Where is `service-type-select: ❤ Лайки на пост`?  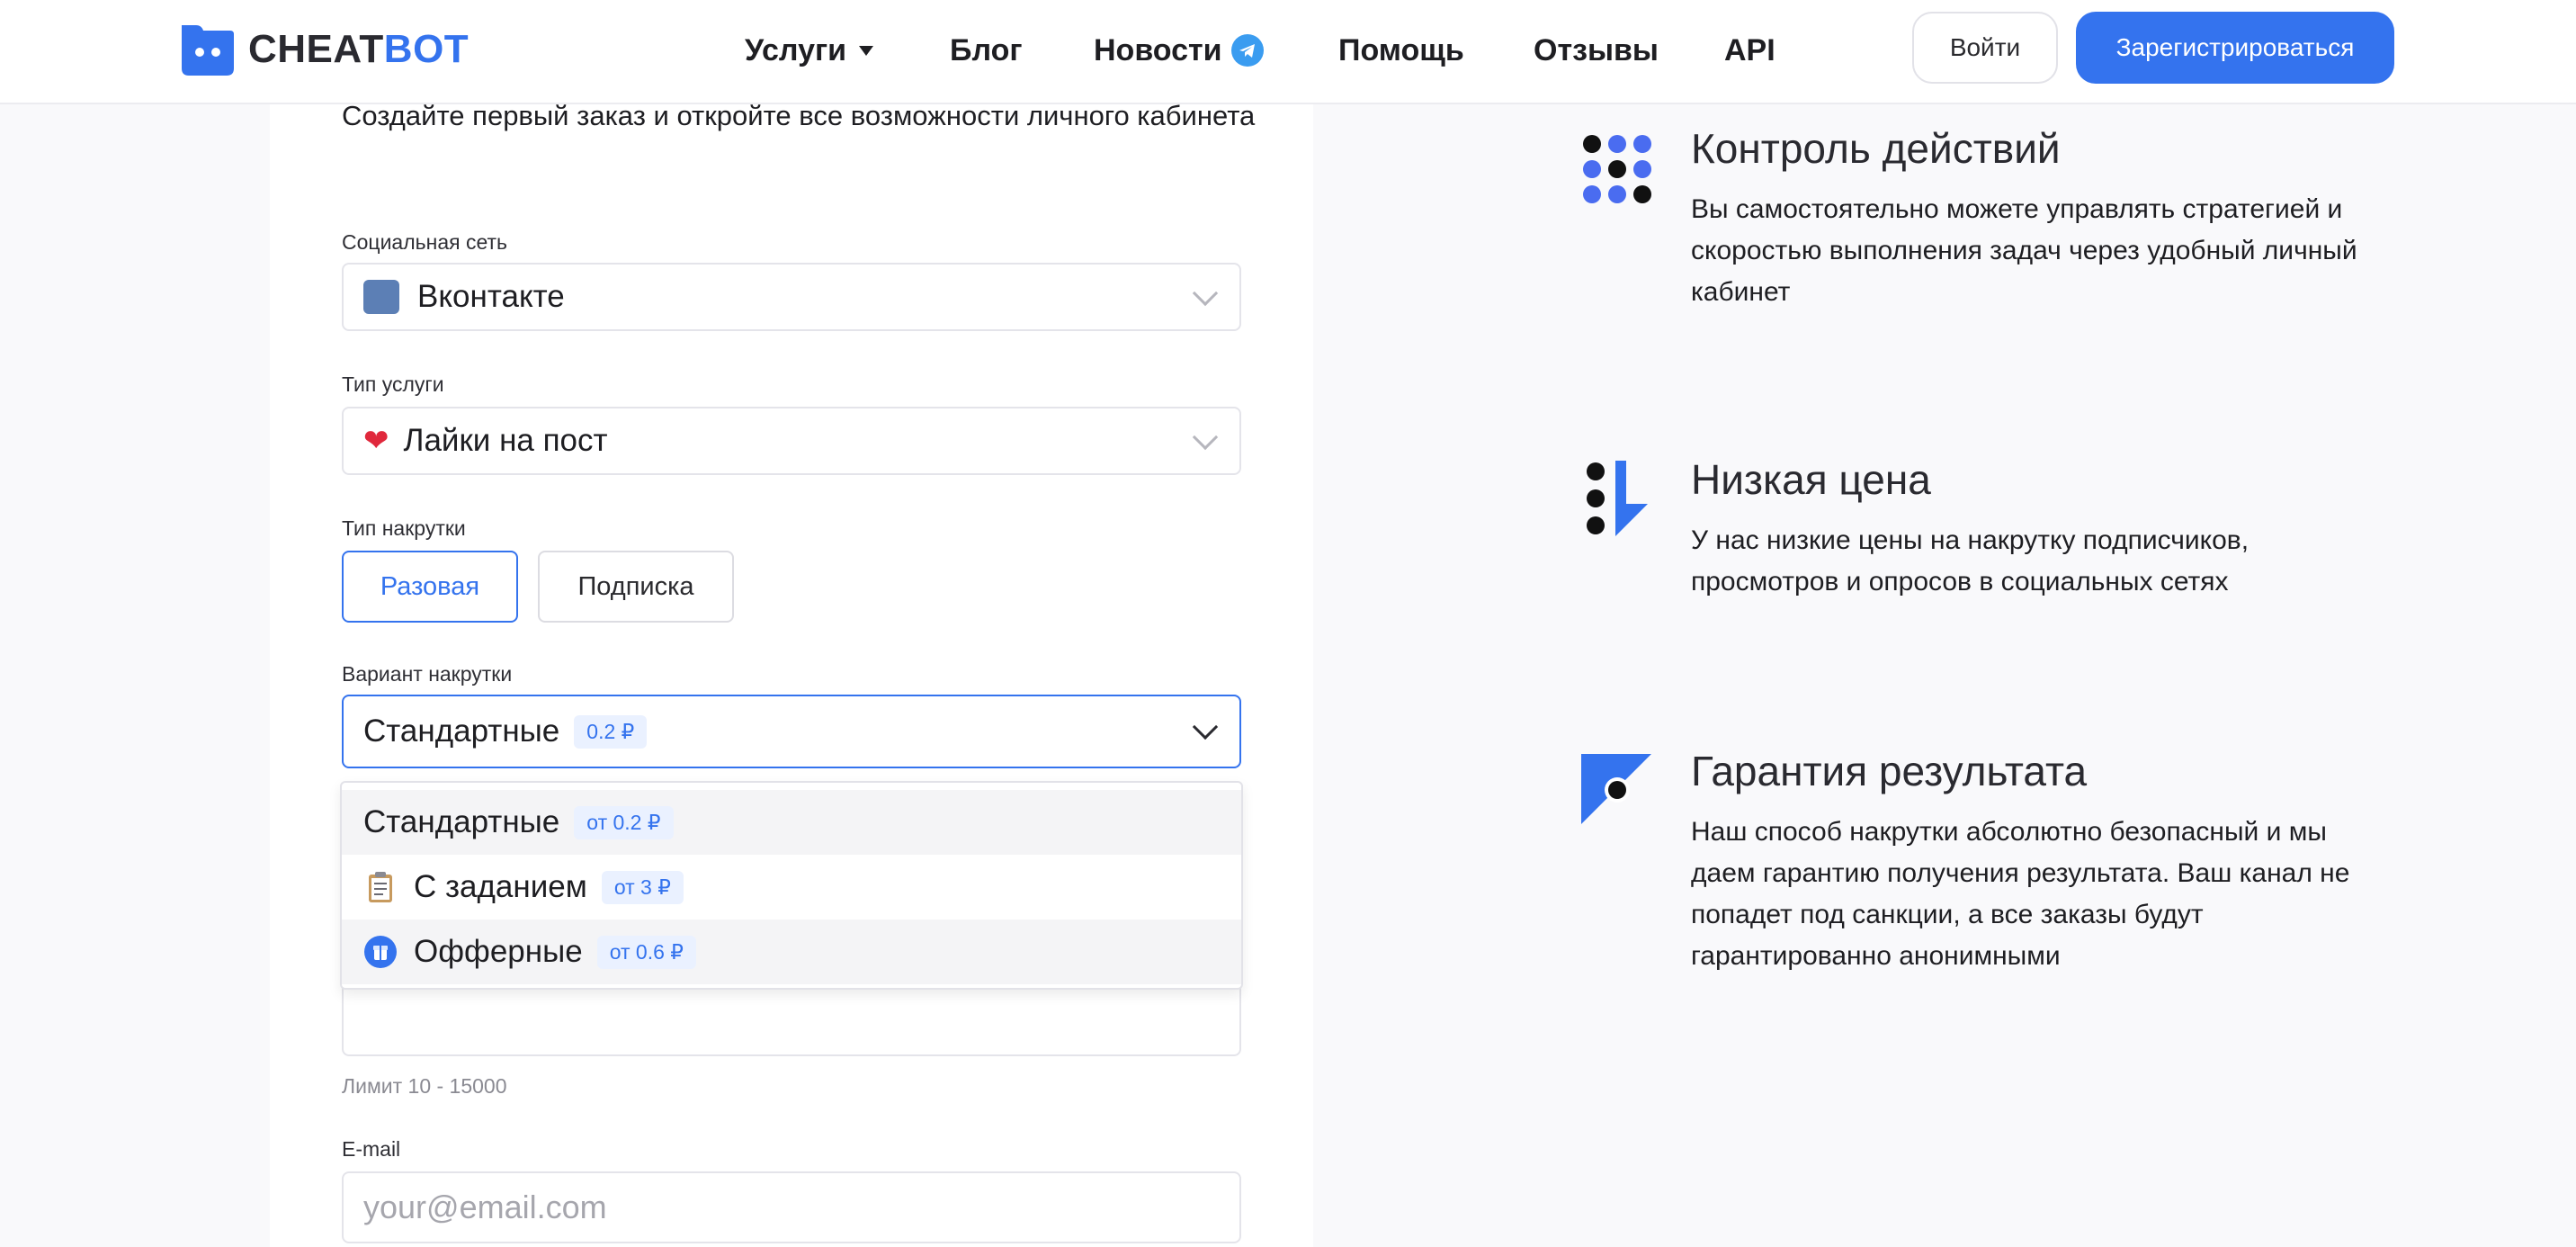
service-type-select: ❤ Лайки на пост is located at coordinates (791, 441).